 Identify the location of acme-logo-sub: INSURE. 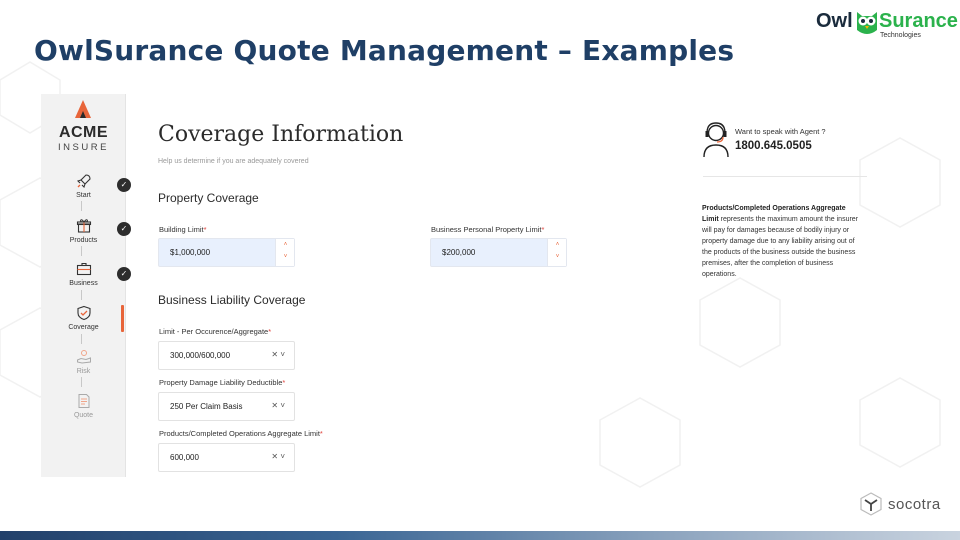
(83, 147).